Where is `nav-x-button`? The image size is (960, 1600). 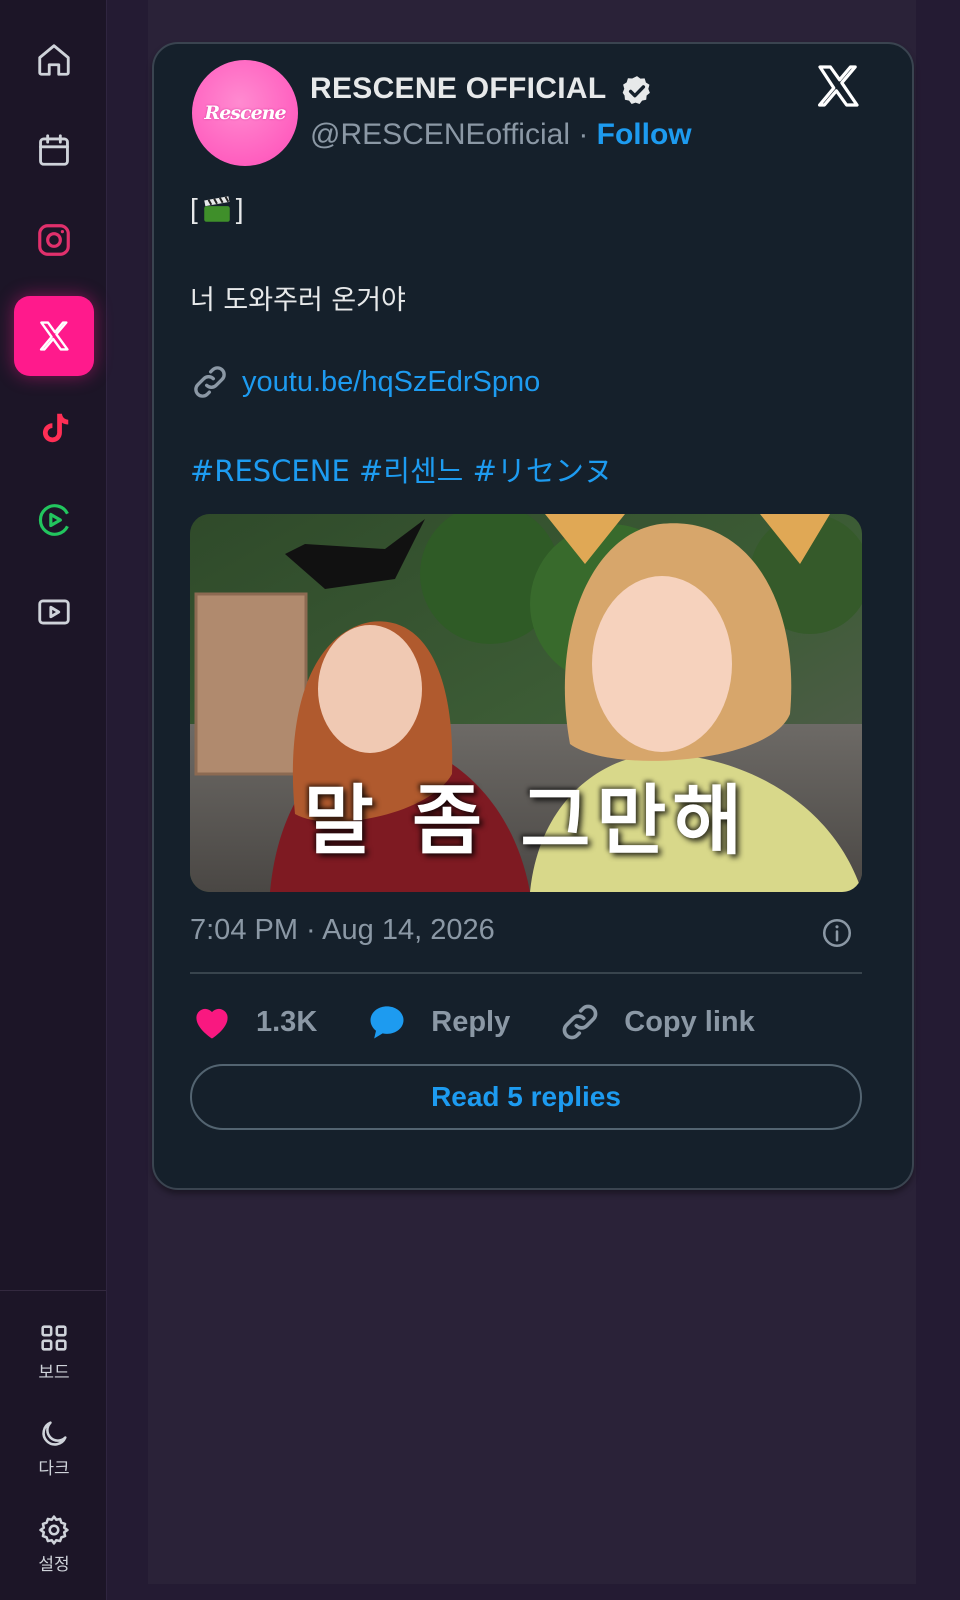
nav-x-button is located at coordinates (54, 336).